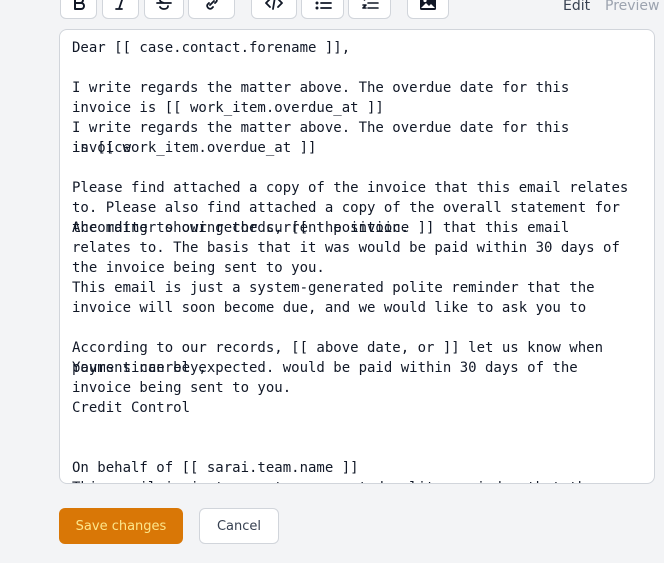  I want to click on tab-preview: Preview, so click(632, 7).